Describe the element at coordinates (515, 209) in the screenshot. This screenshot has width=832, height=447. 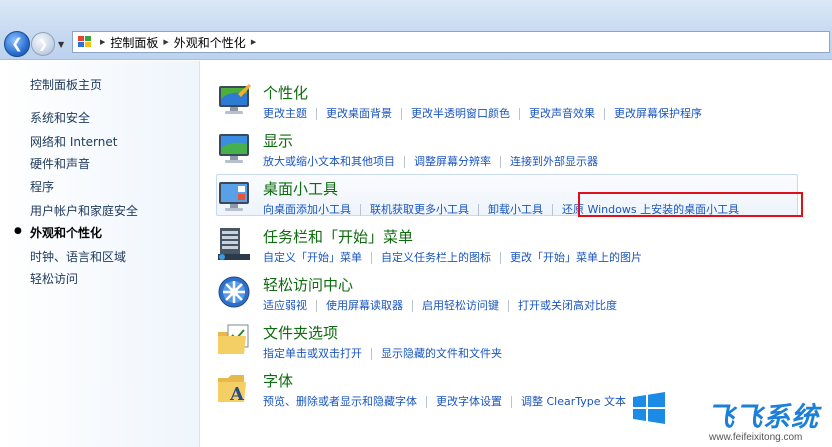
I see `uninstall-gadget-link: 卸载小工具` at that location.